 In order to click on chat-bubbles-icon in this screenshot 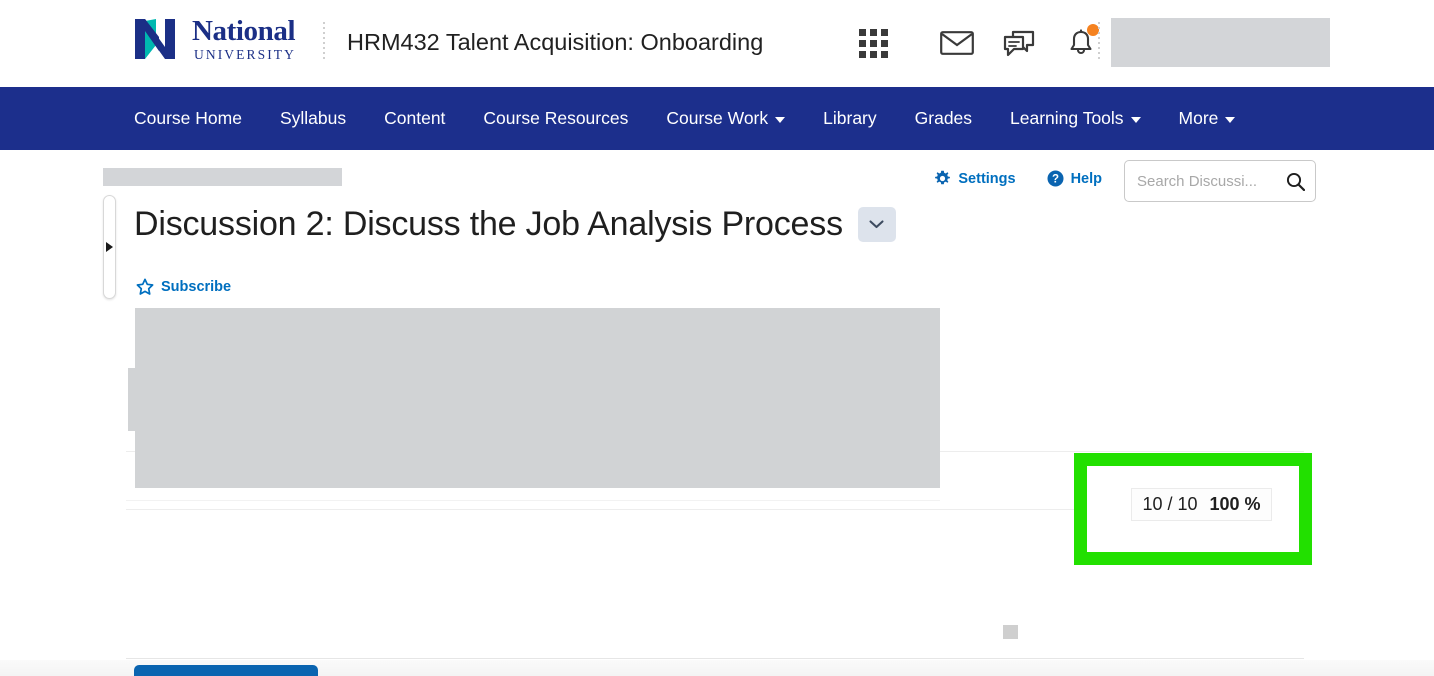, I will do `click(1019, 43)`.